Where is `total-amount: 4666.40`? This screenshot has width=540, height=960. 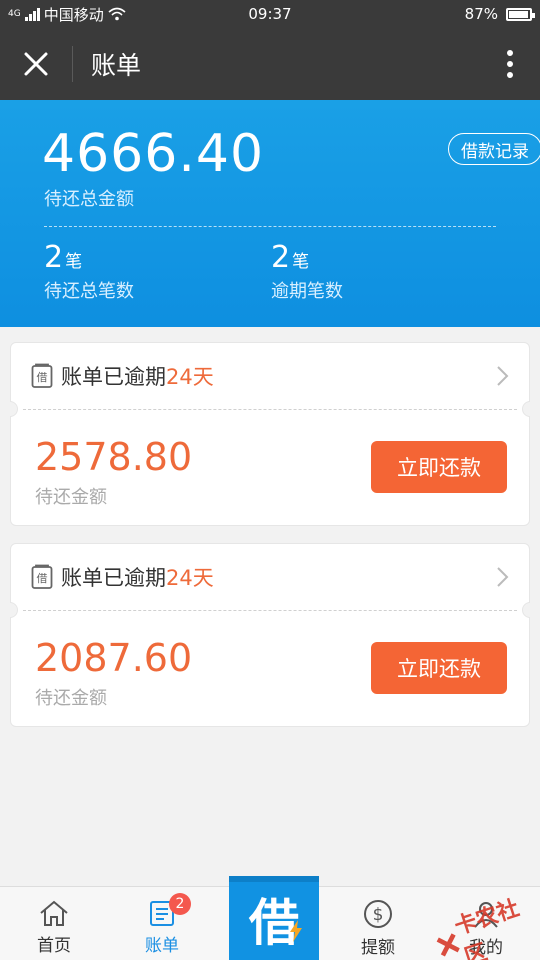
total-amount: 4666.40 is located at coordinates (153, 154).